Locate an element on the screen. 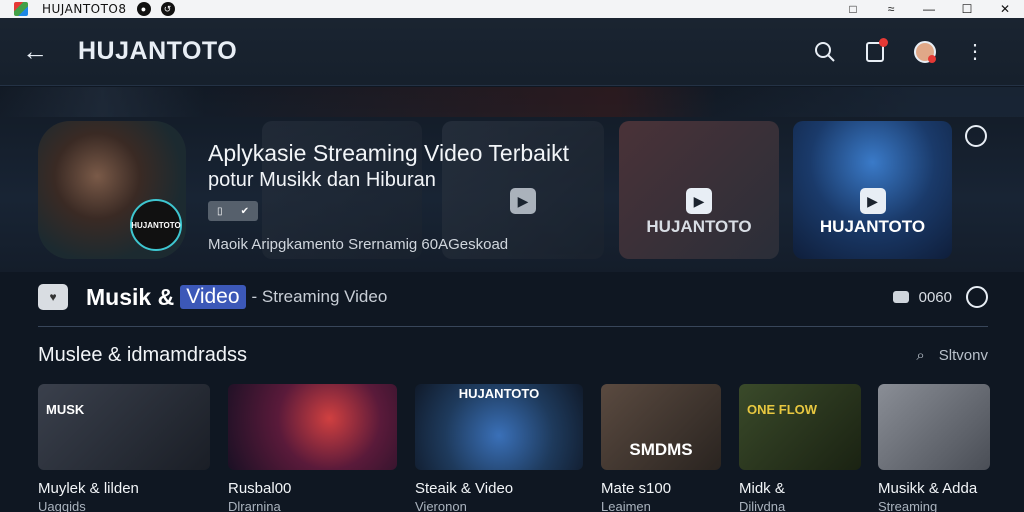  more-icon: ⋮ is located at coordinates (975, 51).